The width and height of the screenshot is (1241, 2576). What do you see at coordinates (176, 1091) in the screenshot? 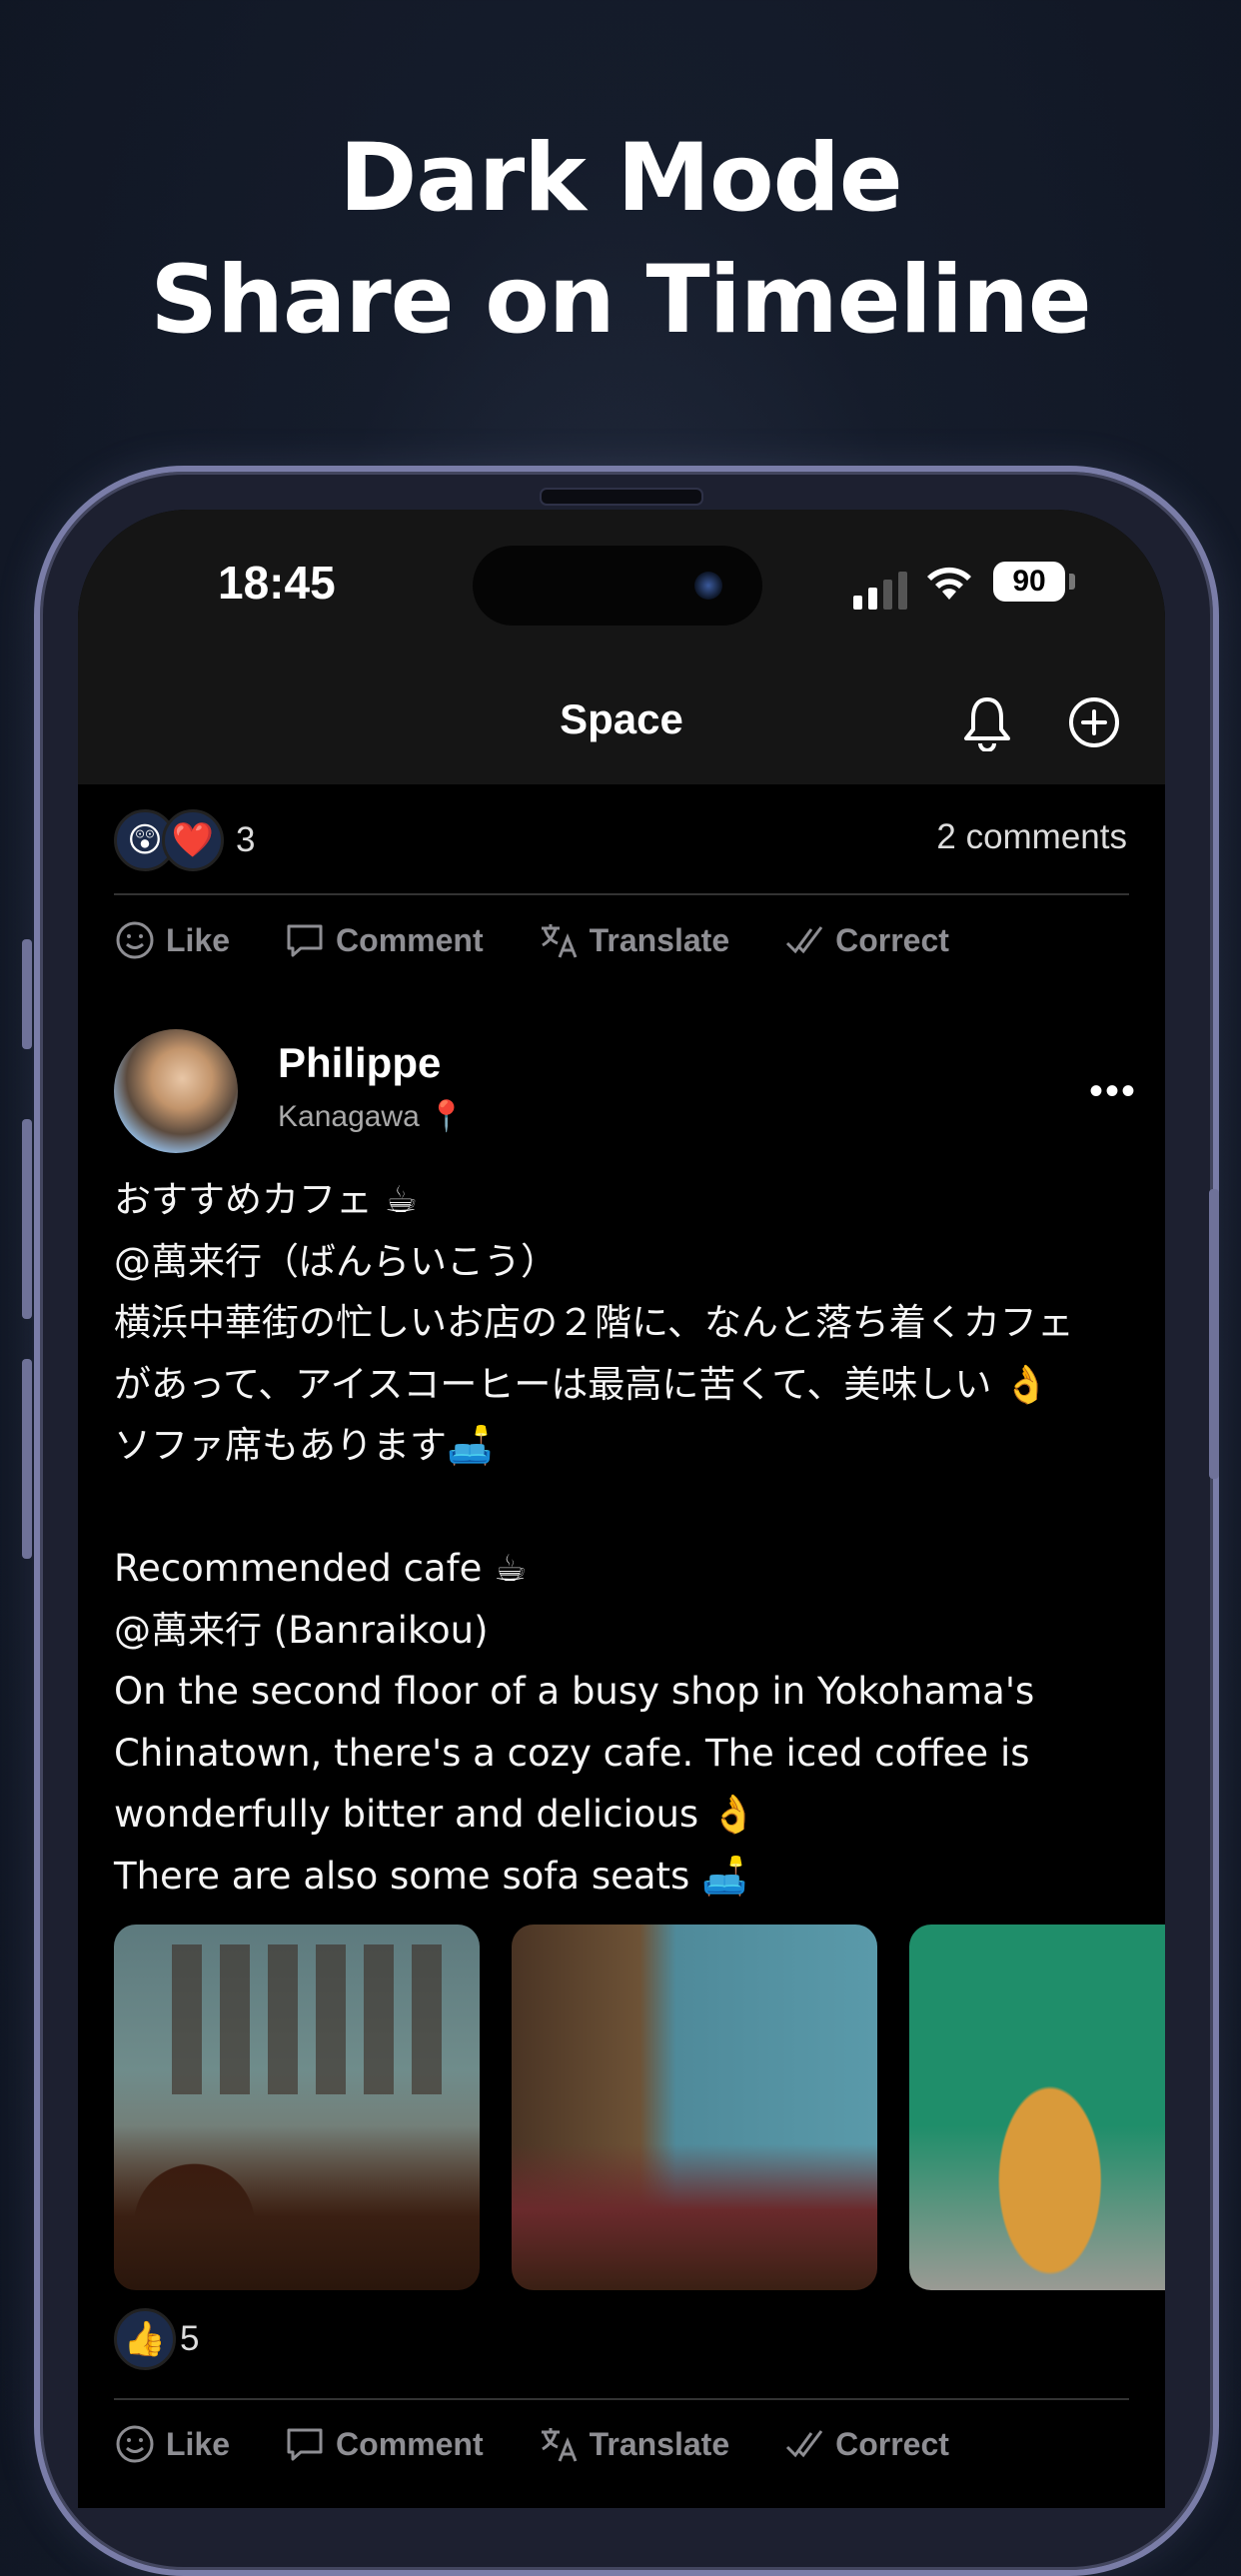
I see `avatar` at bounding box center [176, 1091].